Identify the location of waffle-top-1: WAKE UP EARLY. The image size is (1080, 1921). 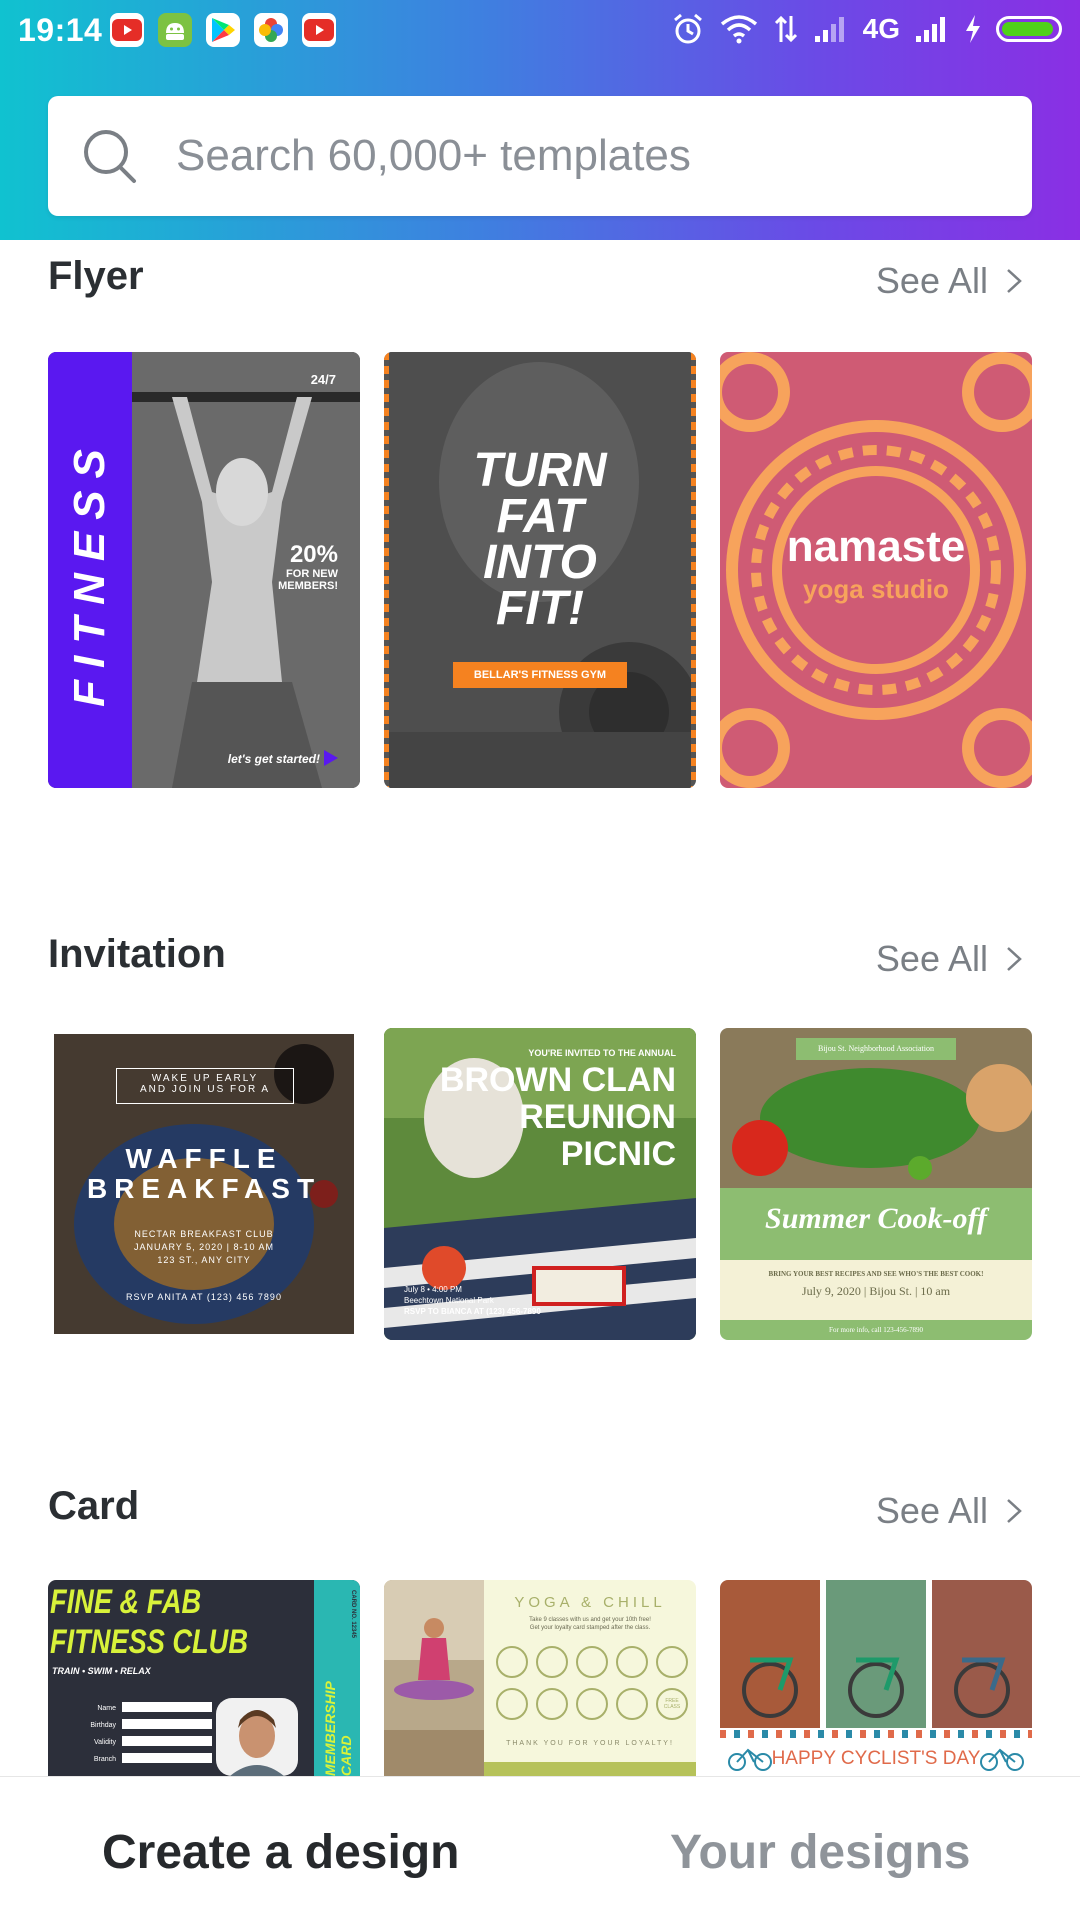
(205, 1078).